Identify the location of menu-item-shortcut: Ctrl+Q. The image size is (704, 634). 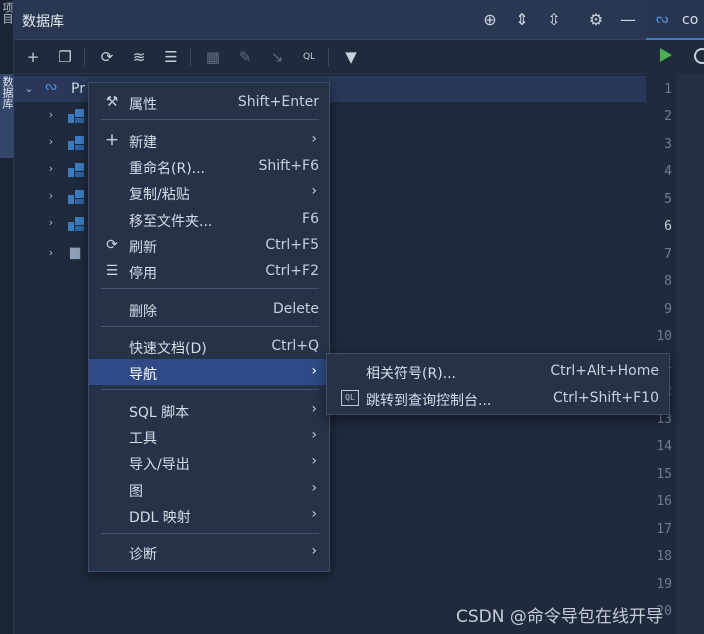
(295, 346).